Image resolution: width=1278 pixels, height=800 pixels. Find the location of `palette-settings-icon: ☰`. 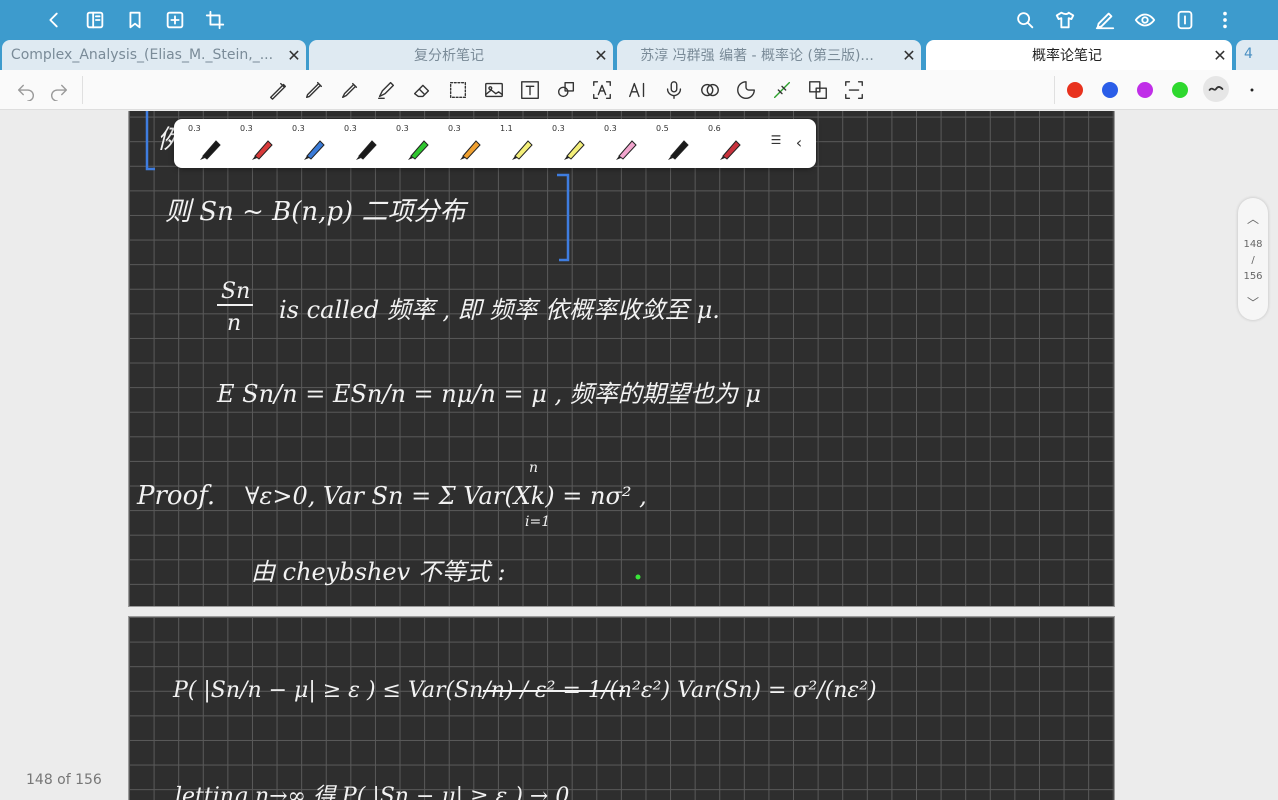

palette-settings-icon: ☰ is located at coordinates (776, 143).